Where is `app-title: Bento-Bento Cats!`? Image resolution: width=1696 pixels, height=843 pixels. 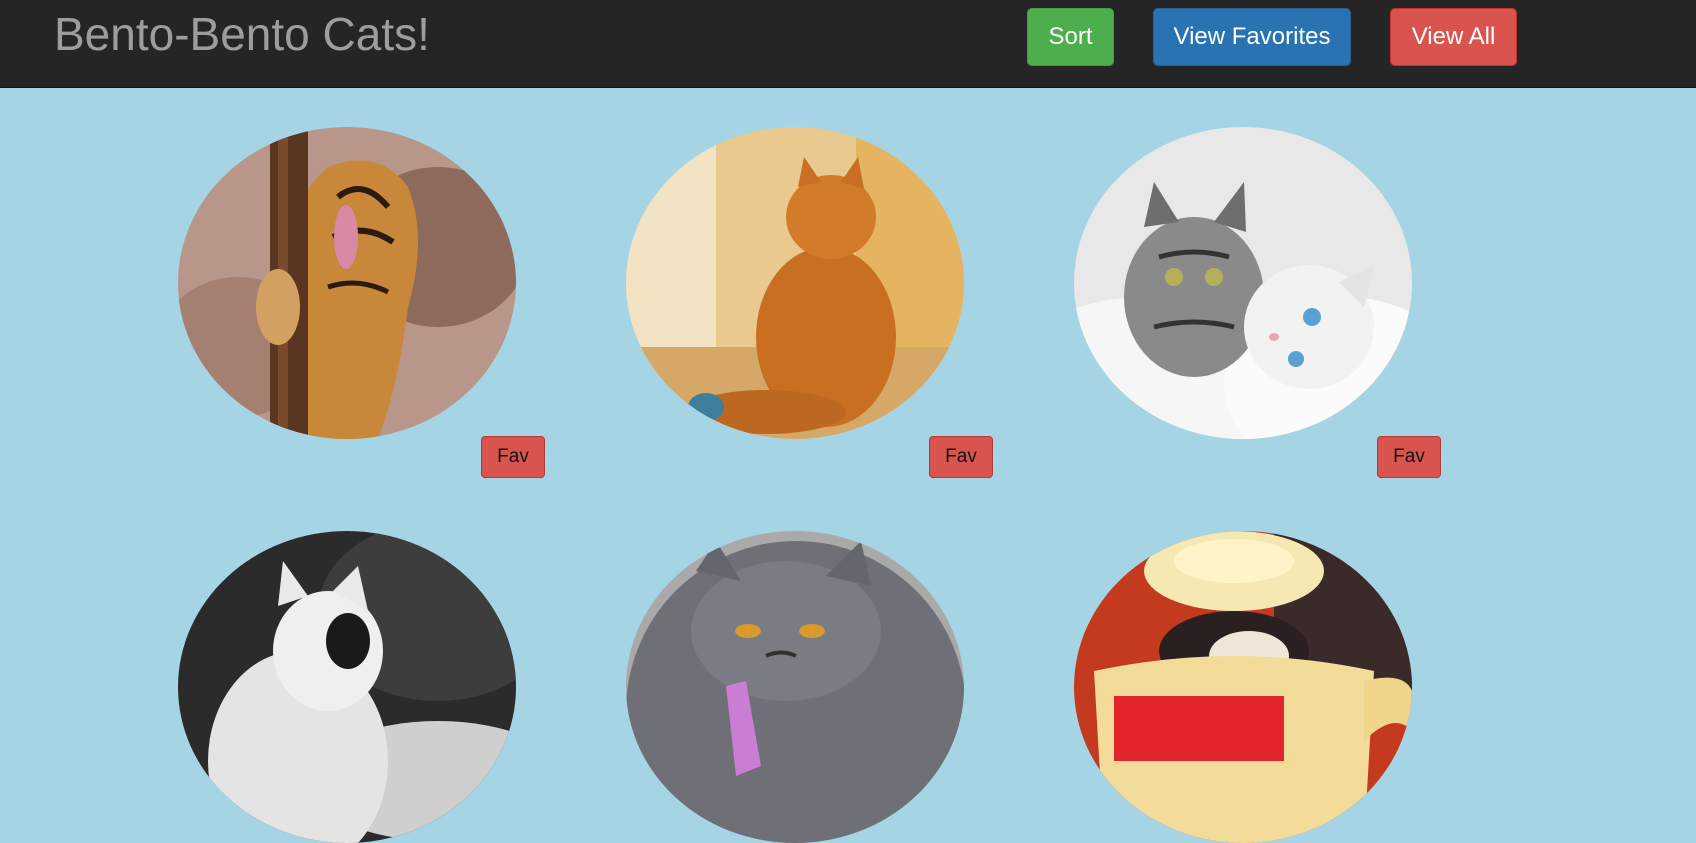
app-title: Bento-Bento Cats! is located at coordinates (242, 34).